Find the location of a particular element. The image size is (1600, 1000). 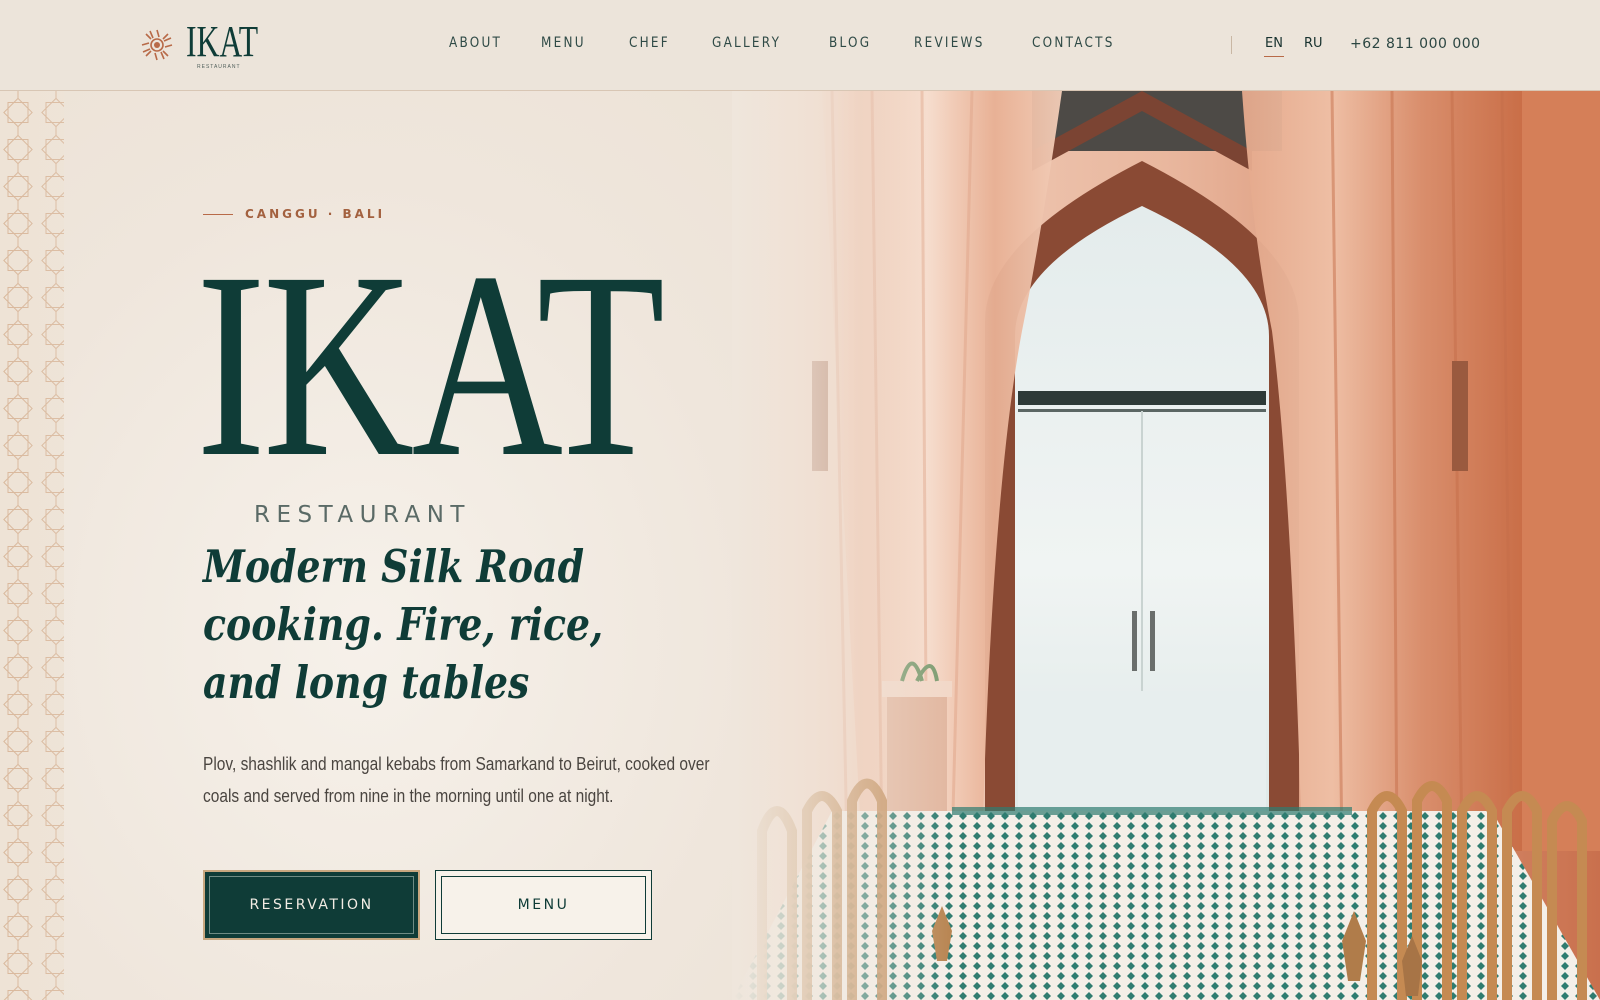

nav-about: ABOUT is located at coordinates (475, 43).